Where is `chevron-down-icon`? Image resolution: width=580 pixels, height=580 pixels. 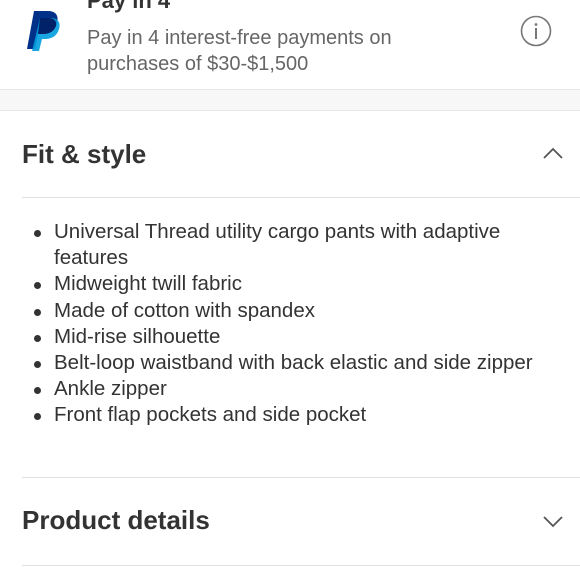
chevron-down-icon is located at coordinates (553, 522).